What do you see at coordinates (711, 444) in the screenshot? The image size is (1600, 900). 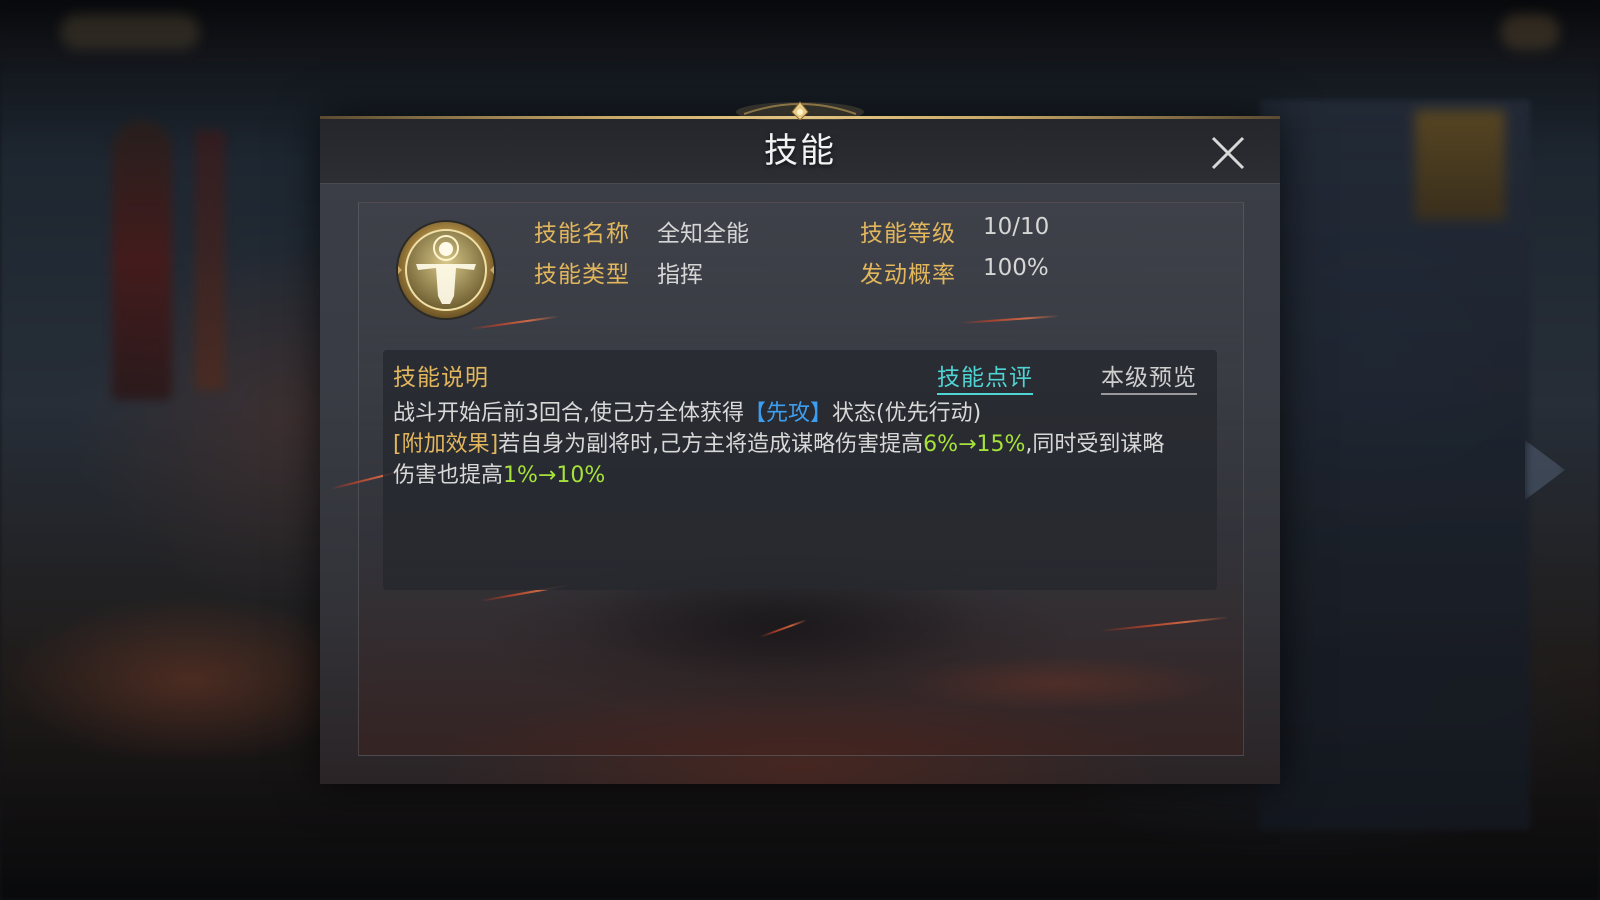 I see `extra-effect-text: 若自身为副将时,己方主将造成谋略伤害提高` at bounding box center [711, 444].